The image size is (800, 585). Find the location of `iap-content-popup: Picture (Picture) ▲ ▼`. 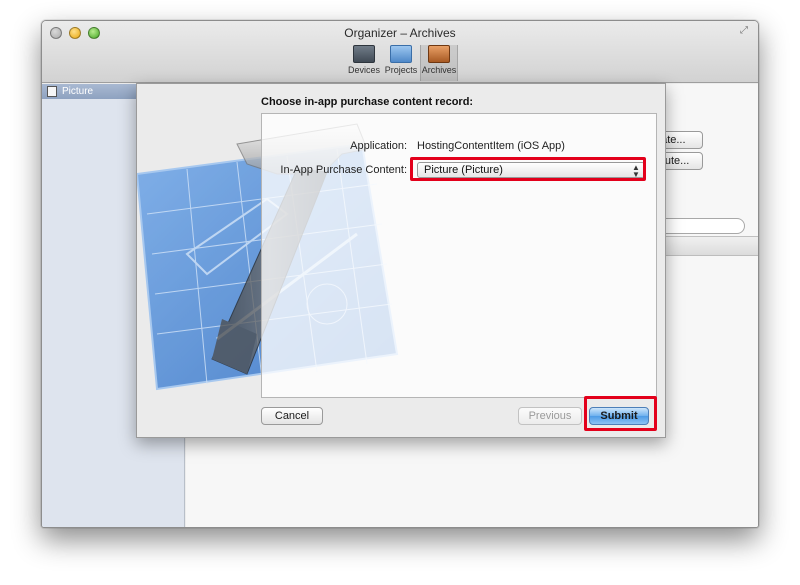

iap-content-popup: Picture (Picture) ▲ ▼ is located at coordinates (531, 170).